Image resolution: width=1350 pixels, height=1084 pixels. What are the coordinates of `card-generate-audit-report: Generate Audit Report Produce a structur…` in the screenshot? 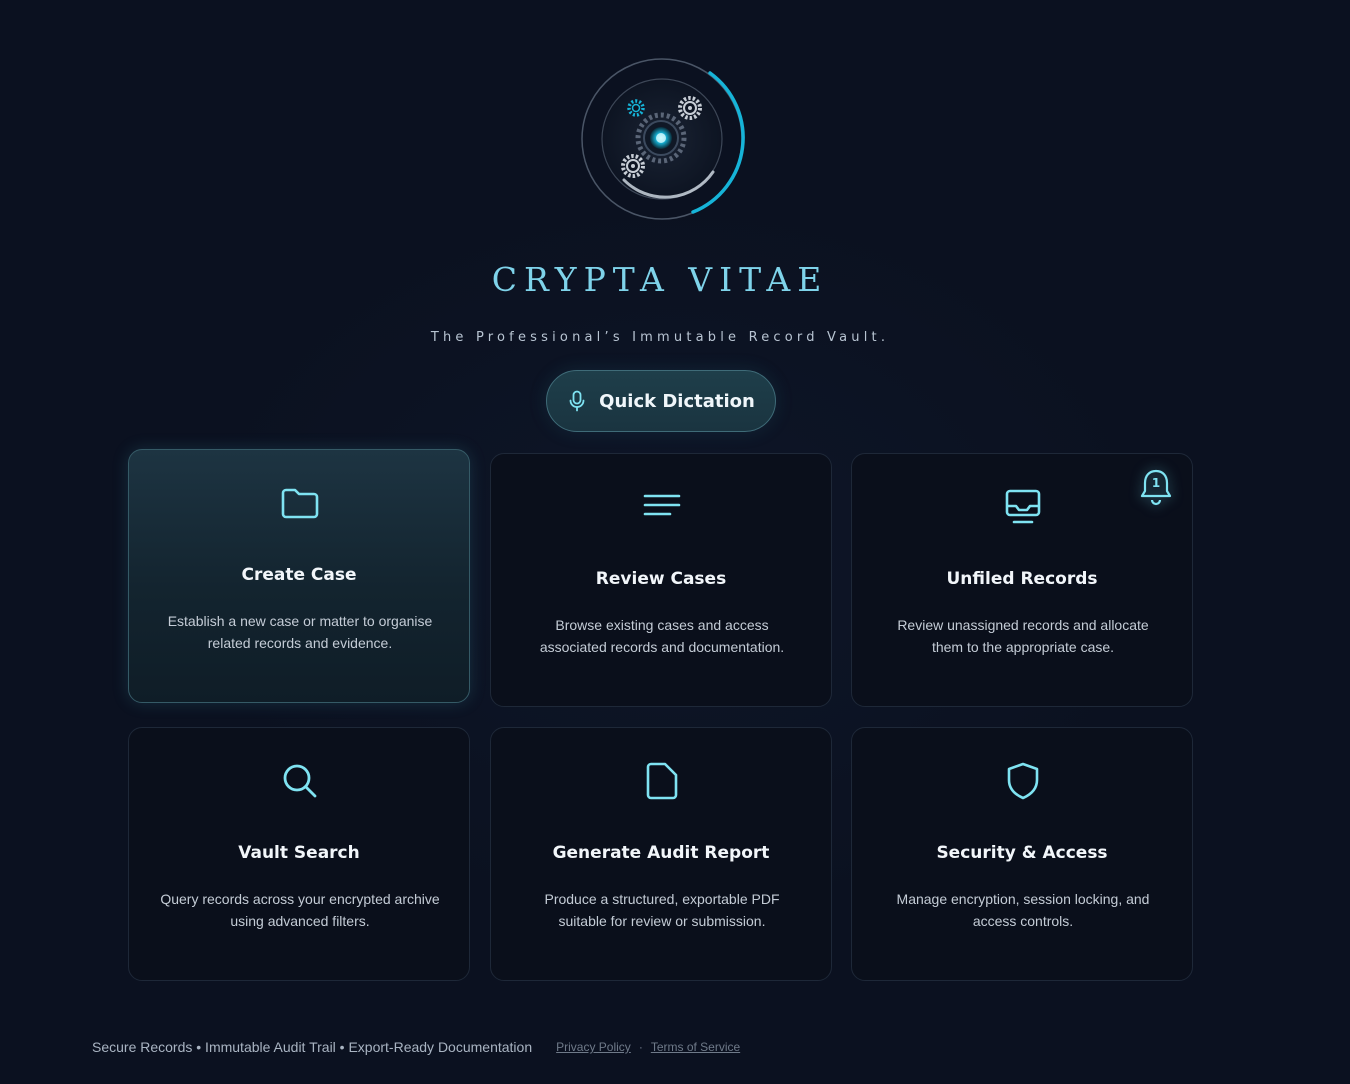 It's located at (661, 854).